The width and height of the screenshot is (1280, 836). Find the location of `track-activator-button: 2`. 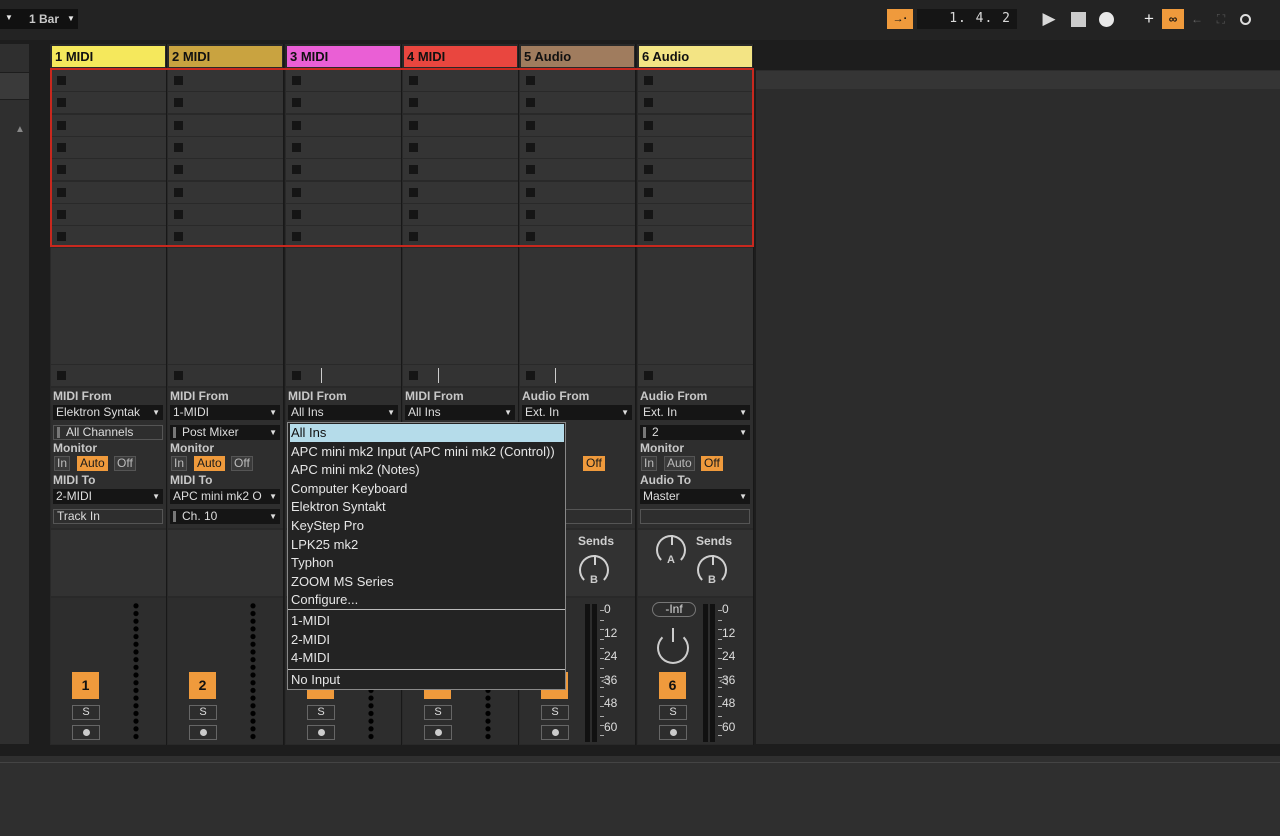

track-activator-button: 2 is located at coordinates (202, 685).